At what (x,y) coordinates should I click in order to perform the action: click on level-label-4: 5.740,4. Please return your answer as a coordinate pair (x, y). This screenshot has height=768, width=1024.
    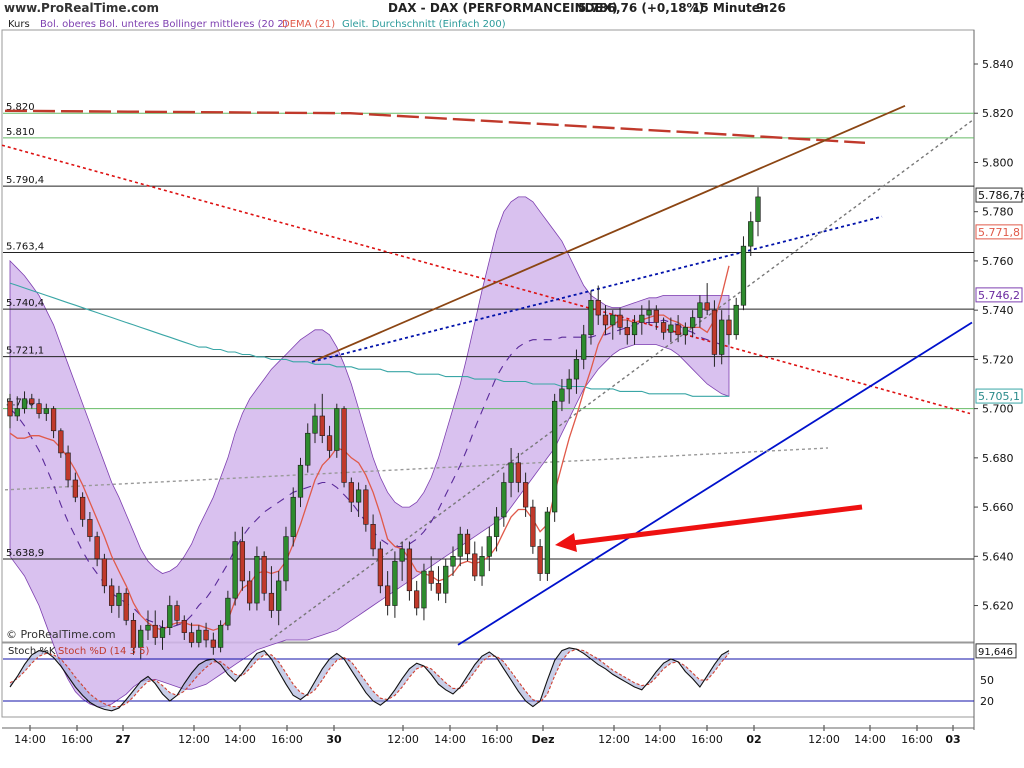
    Looking at the image, I should click on (25, 303).